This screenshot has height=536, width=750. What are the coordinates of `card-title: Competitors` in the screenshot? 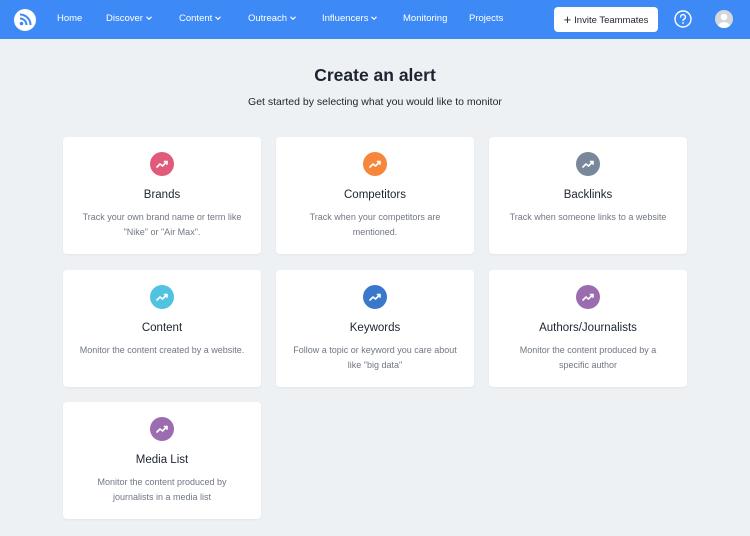 It's located at (375, 195).